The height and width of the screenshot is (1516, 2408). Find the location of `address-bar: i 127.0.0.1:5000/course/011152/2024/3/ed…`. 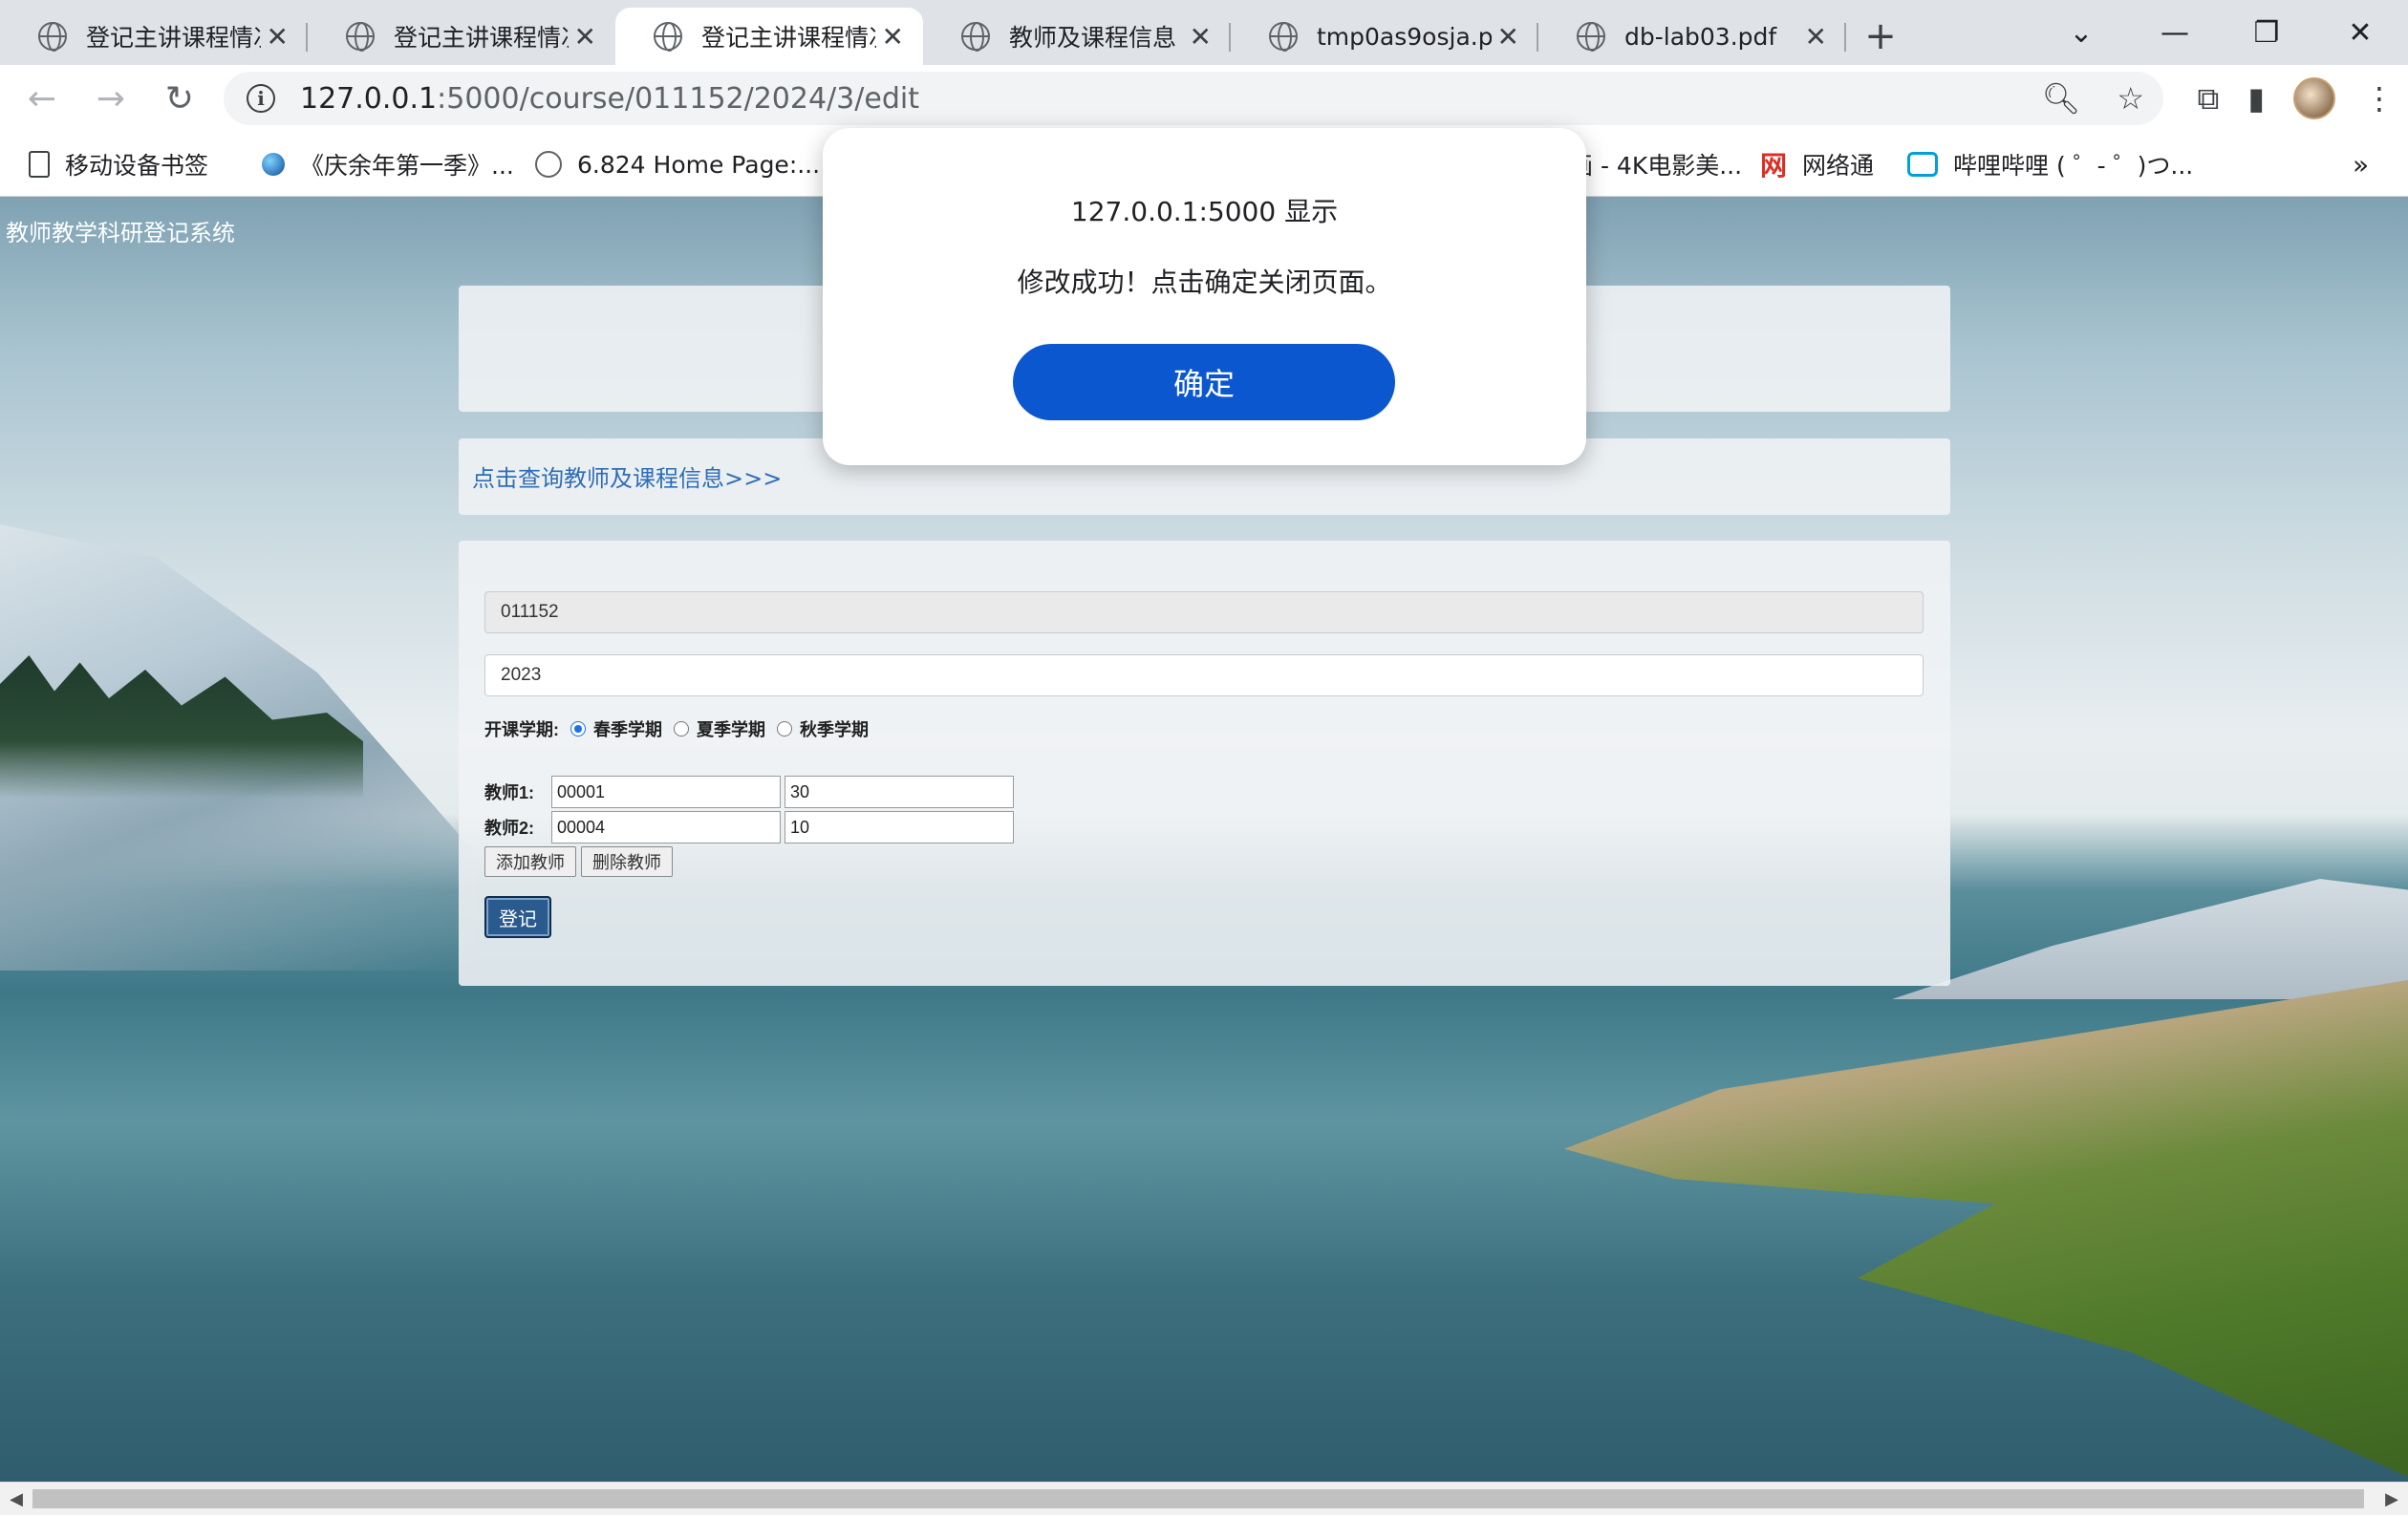

address-bar: i 127.0.0.1:5000/course/011152/2024/3/ed… is located at coordinates (1194, 98).